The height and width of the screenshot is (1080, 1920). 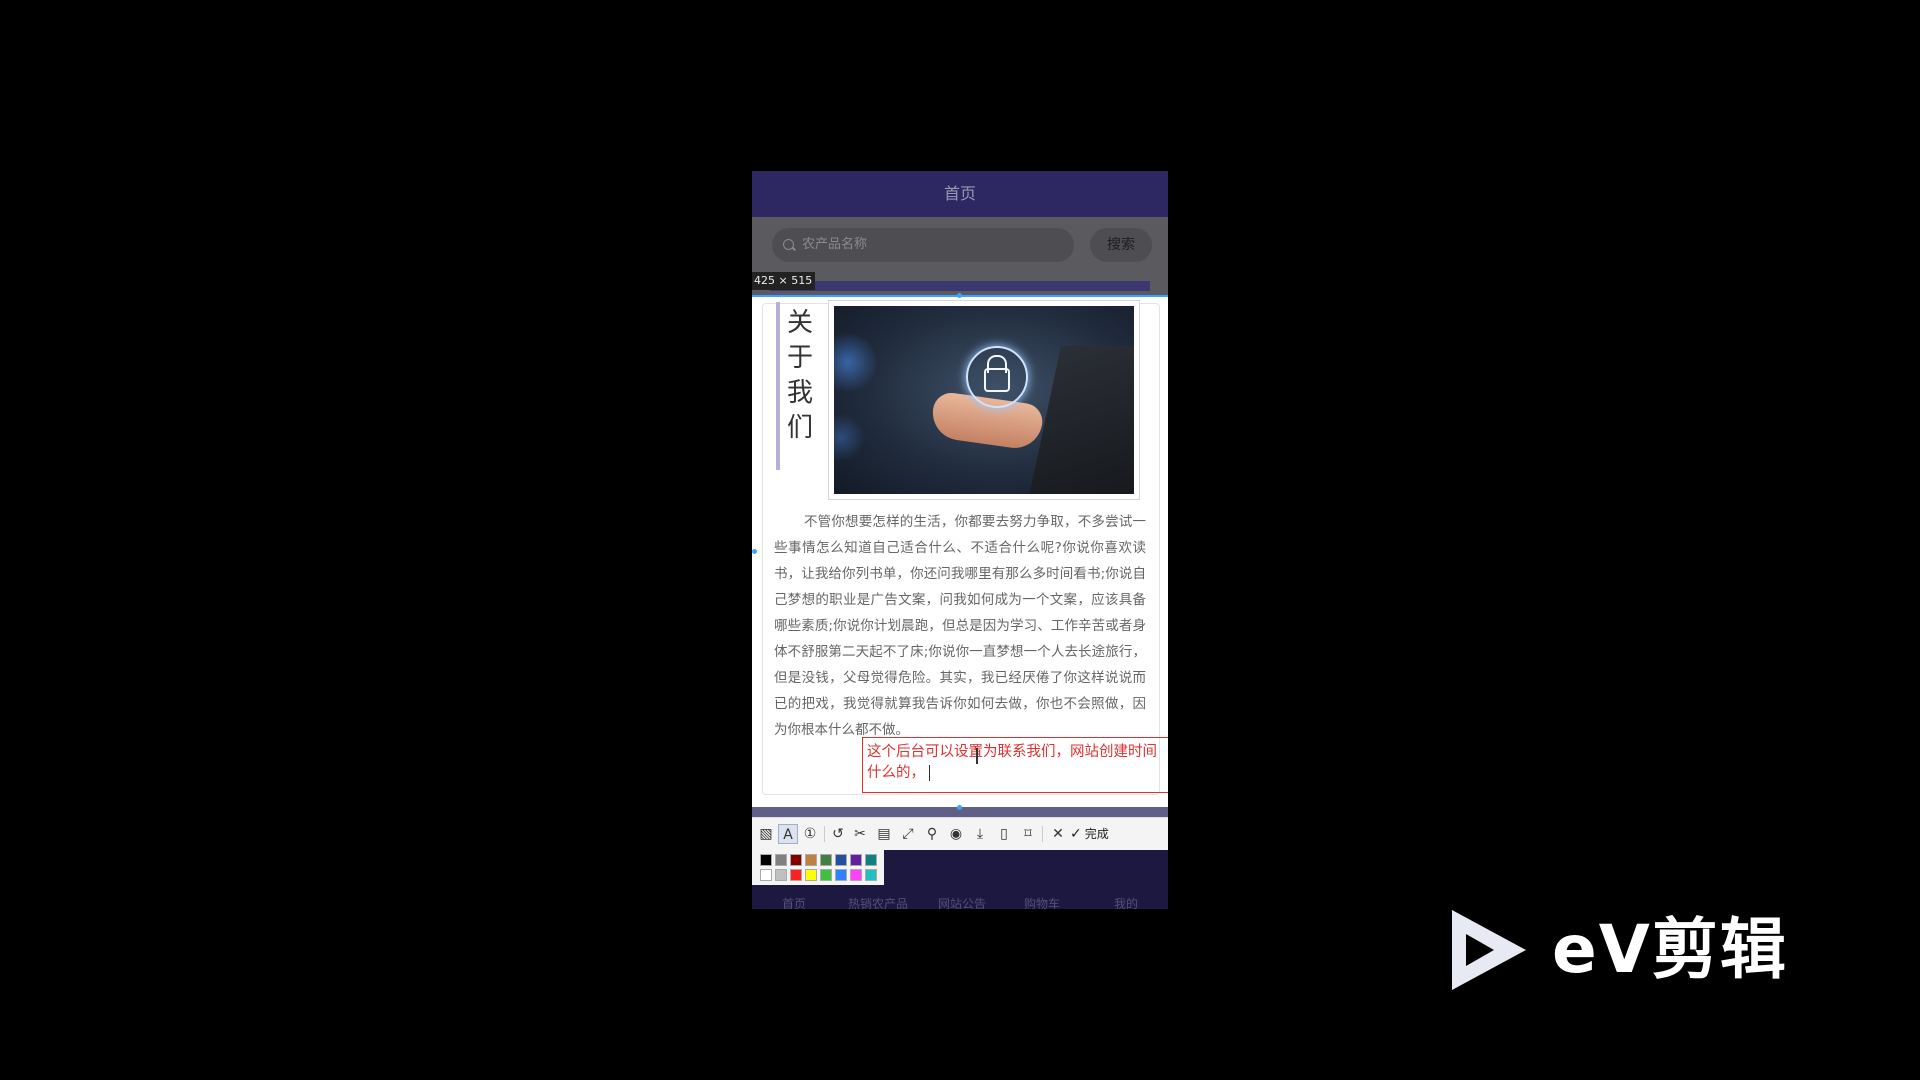 I want to click on crop-icon: ✂, so click(x=860, y=834).